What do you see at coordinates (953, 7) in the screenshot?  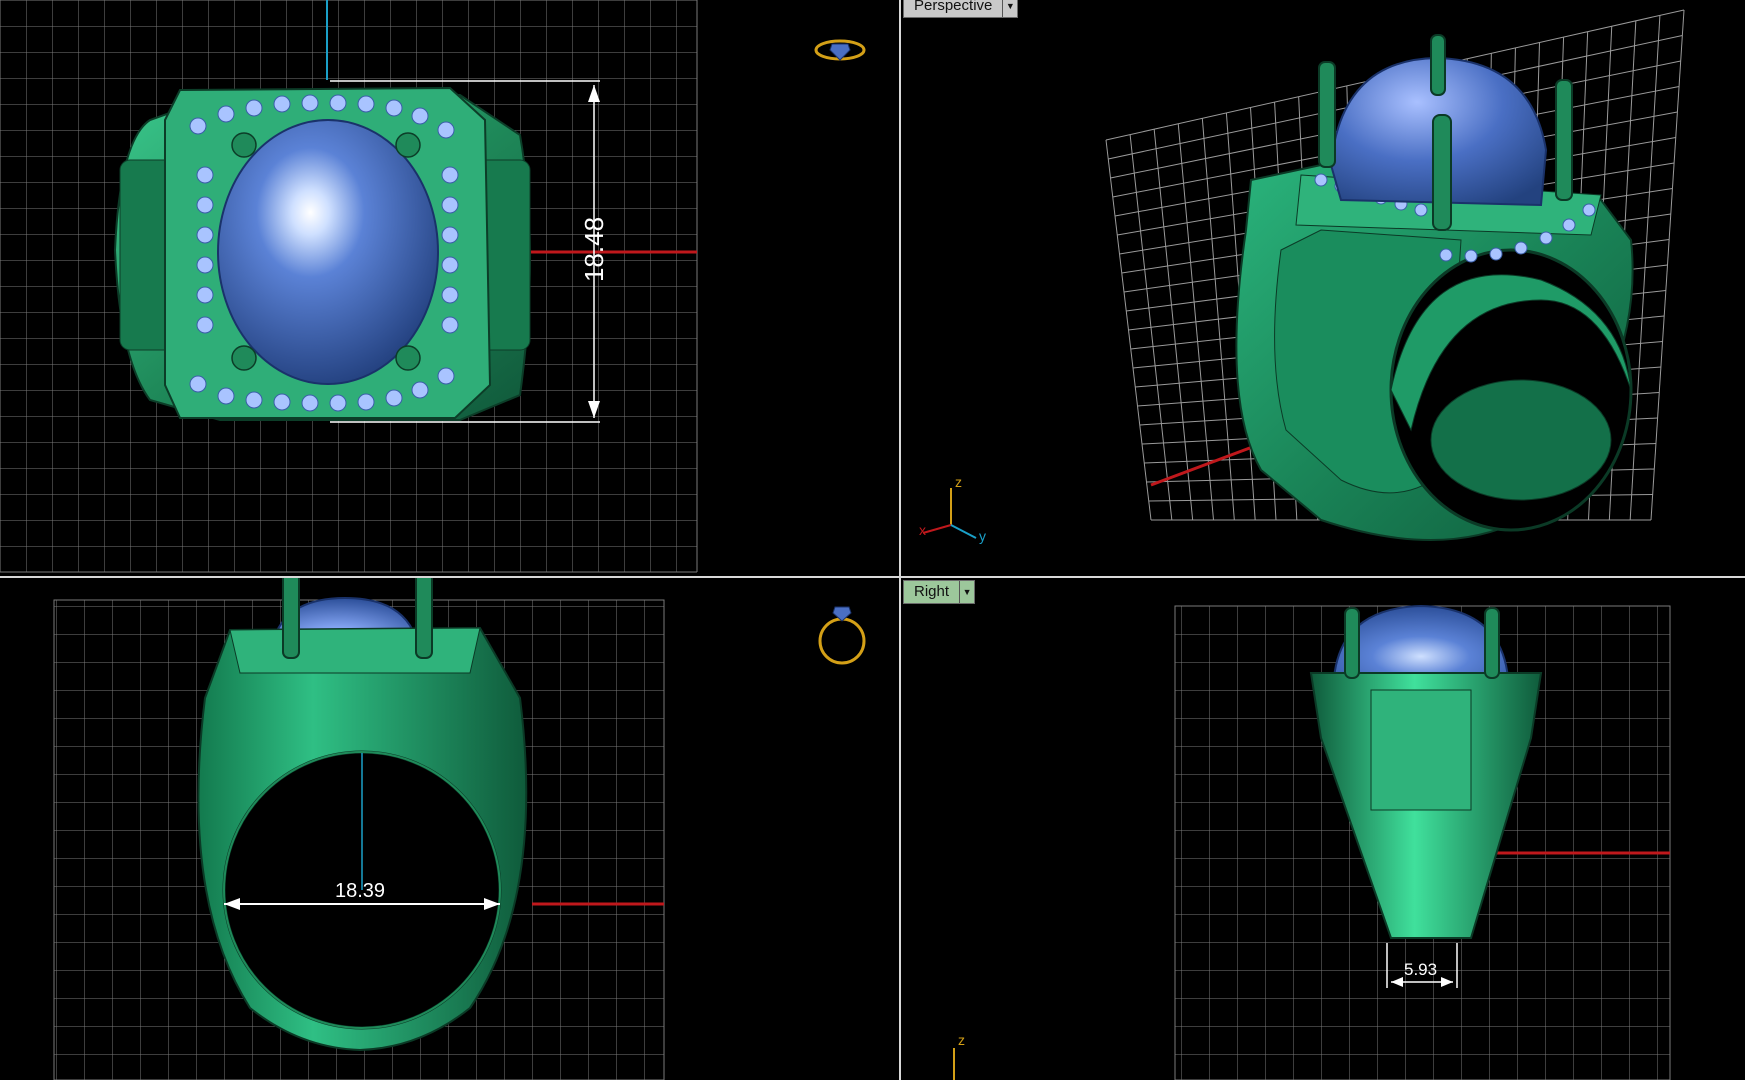 I see `viewport-title-label: Perspective` at bounding box center [953, 7].